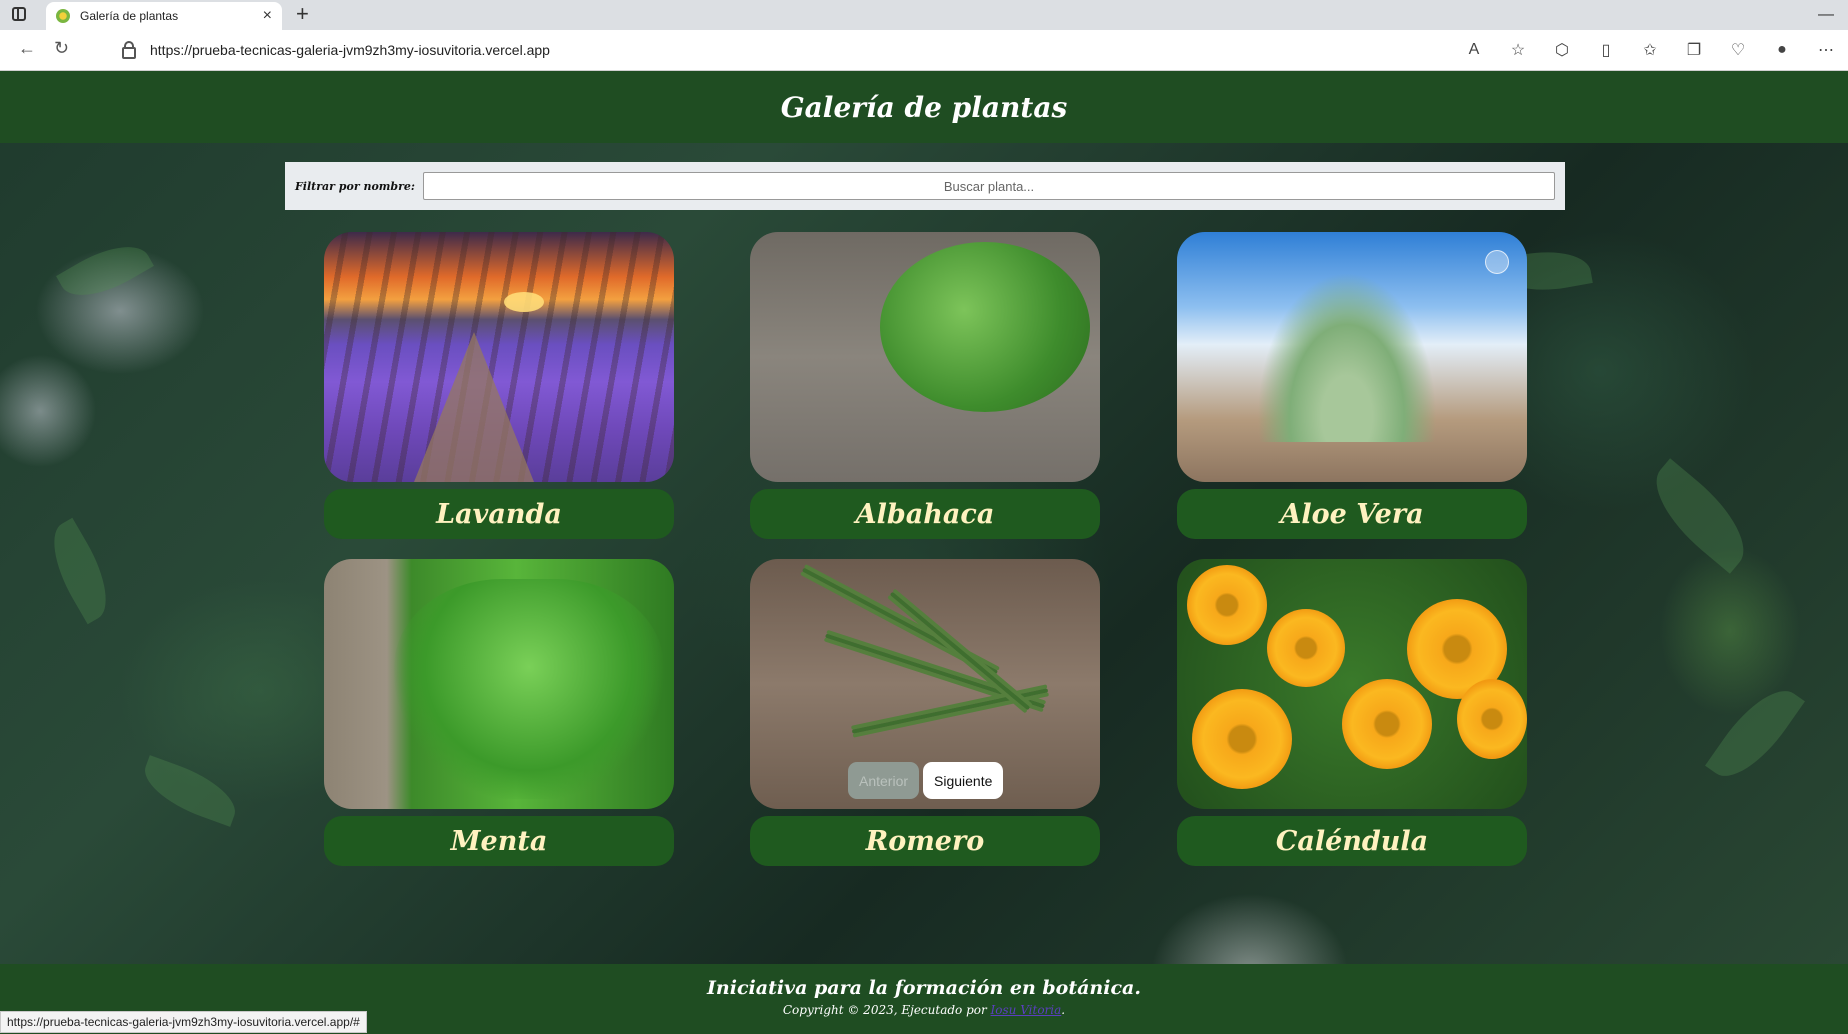 The height and width of the screenshot is (1034, 1848). Describe the element at coordinates (963, 780) in the screenshot. I see `next-page-button: Siguiente` at that location.